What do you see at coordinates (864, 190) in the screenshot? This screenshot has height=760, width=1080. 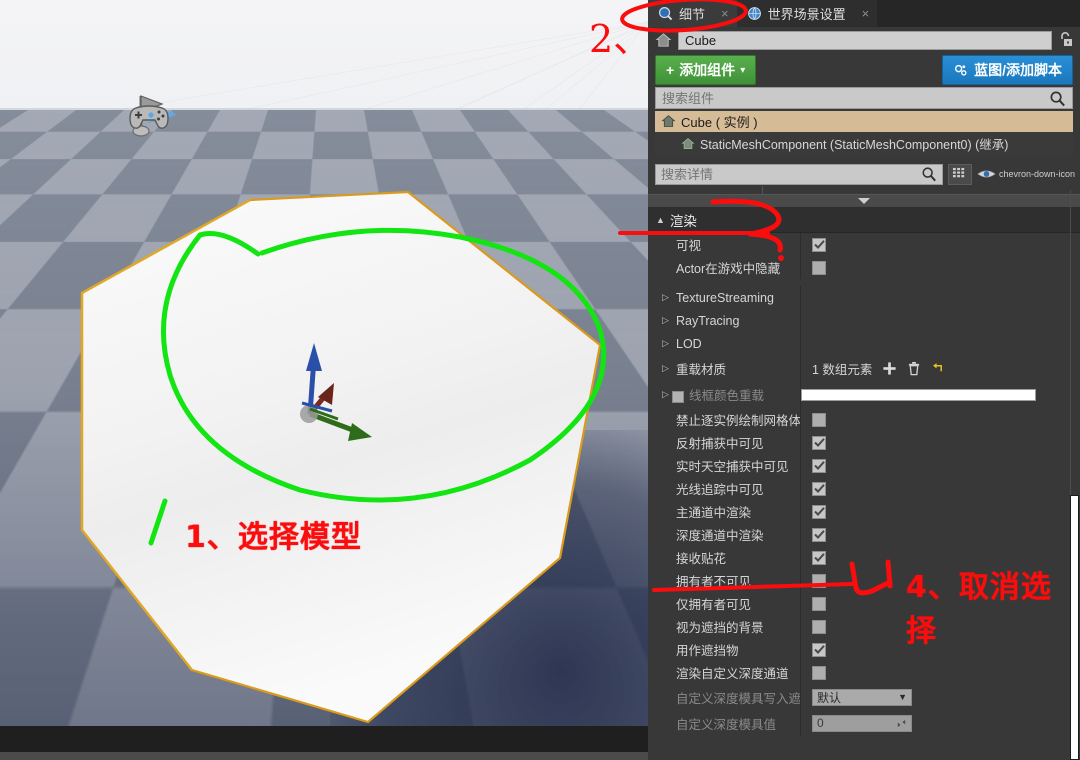 I see `panel-splitter` at bounding box center [864, 190].